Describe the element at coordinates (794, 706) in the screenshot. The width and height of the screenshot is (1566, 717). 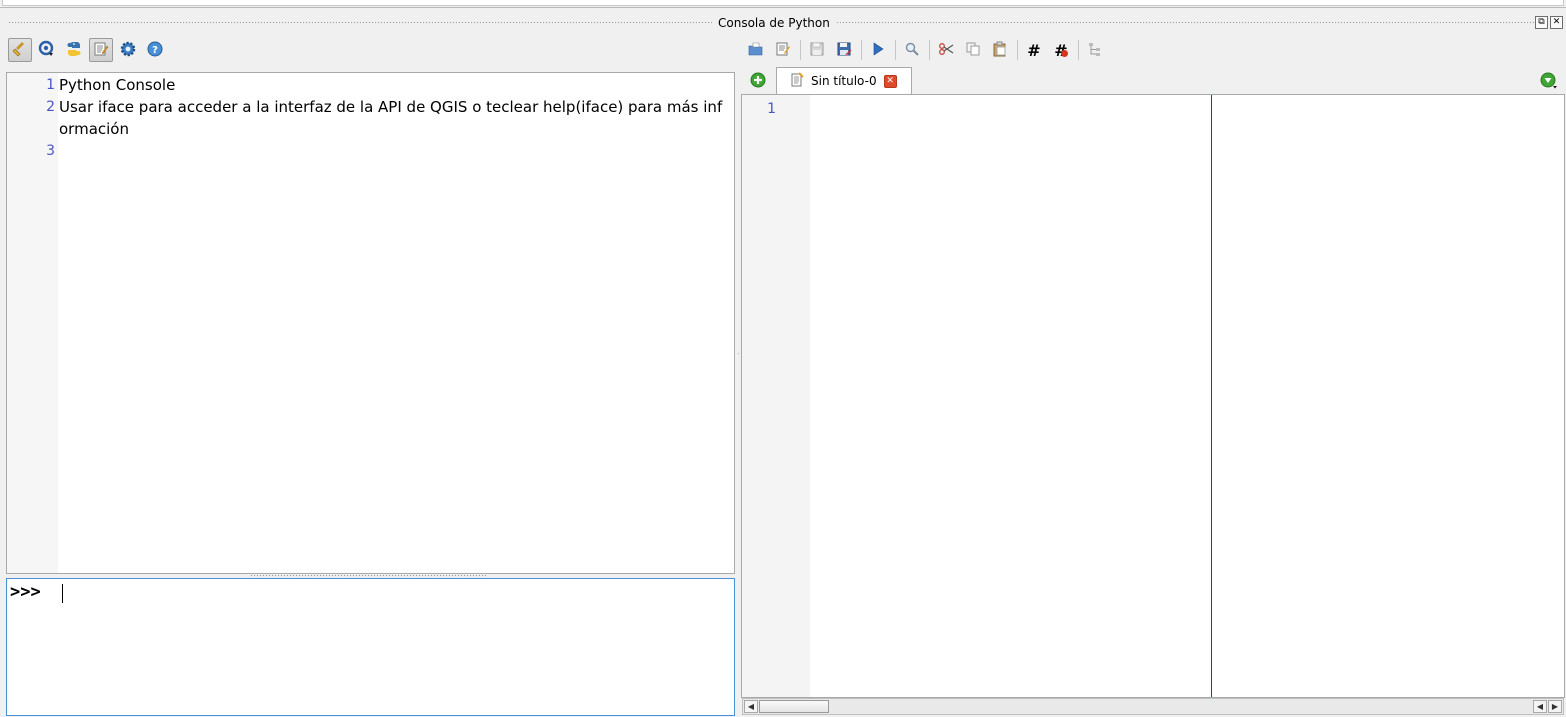
I see `scrollbar-thumb` at that location.